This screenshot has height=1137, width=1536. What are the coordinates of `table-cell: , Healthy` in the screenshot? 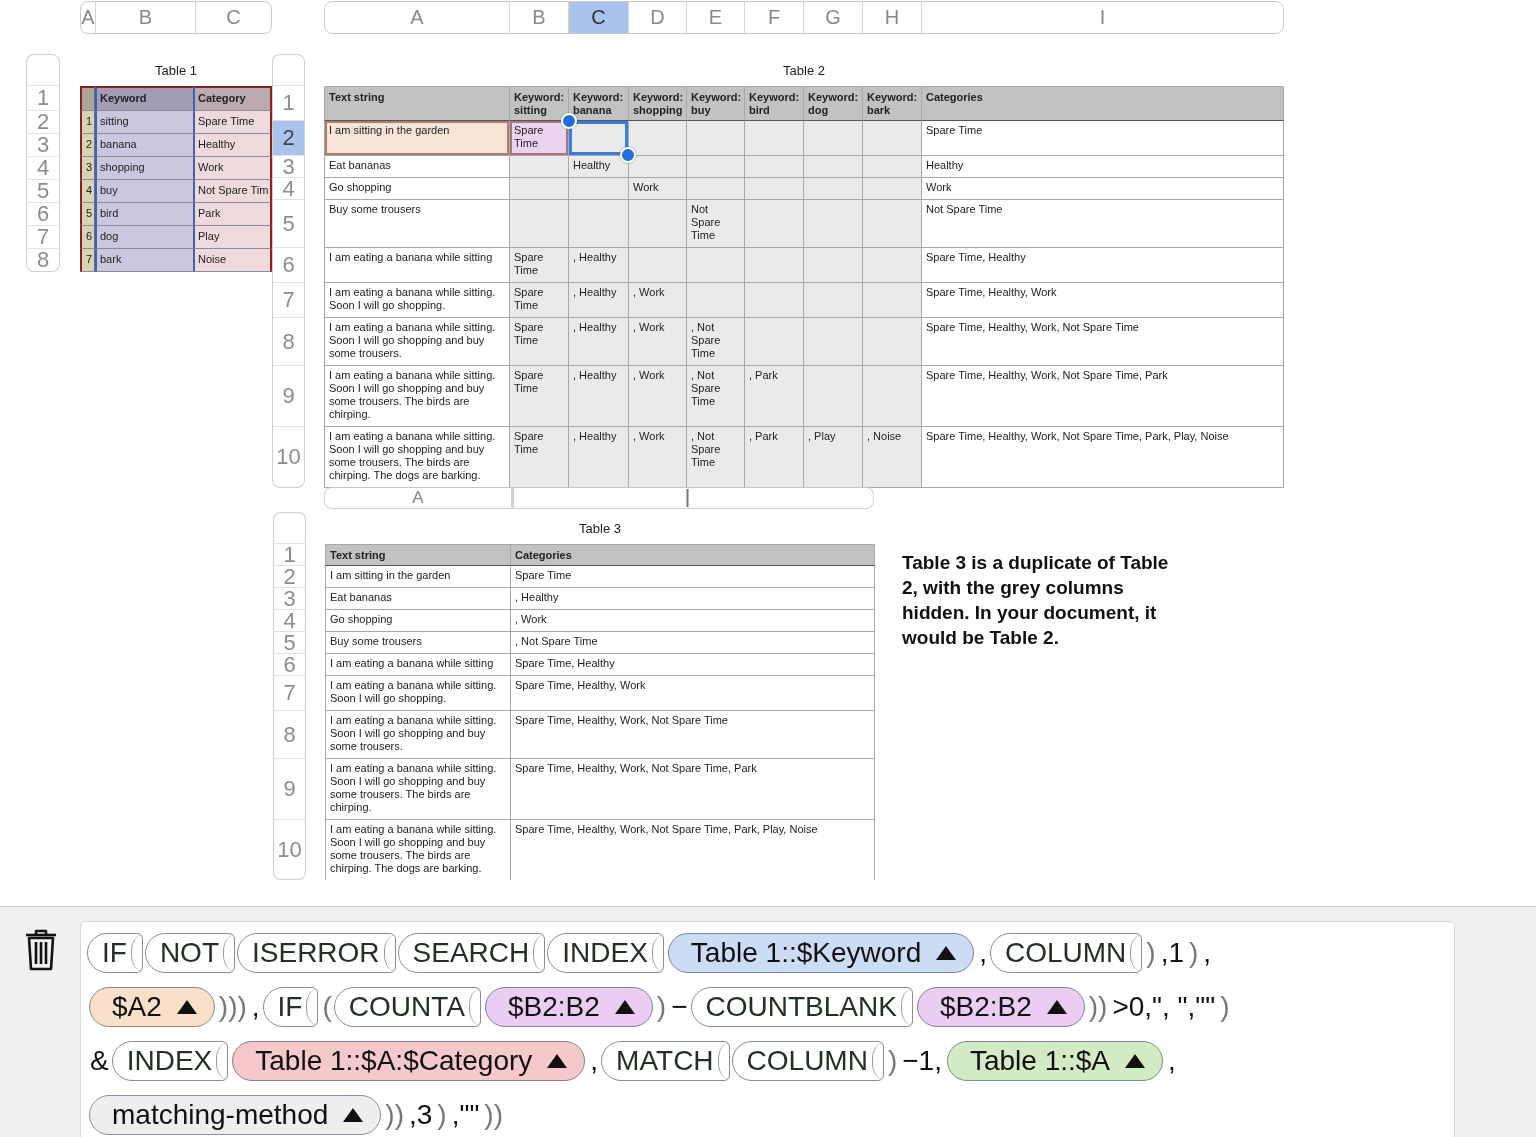 It's located at (599, 300).